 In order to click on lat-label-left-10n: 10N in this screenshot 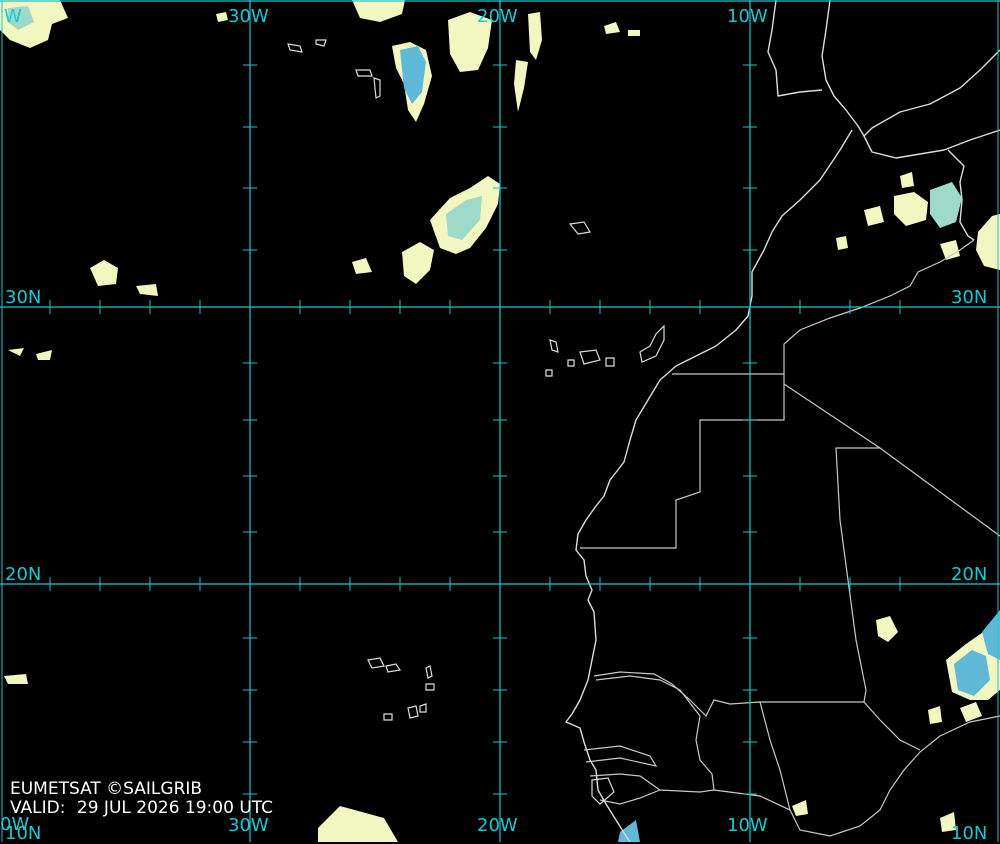, I will do `click(23, 833)`.